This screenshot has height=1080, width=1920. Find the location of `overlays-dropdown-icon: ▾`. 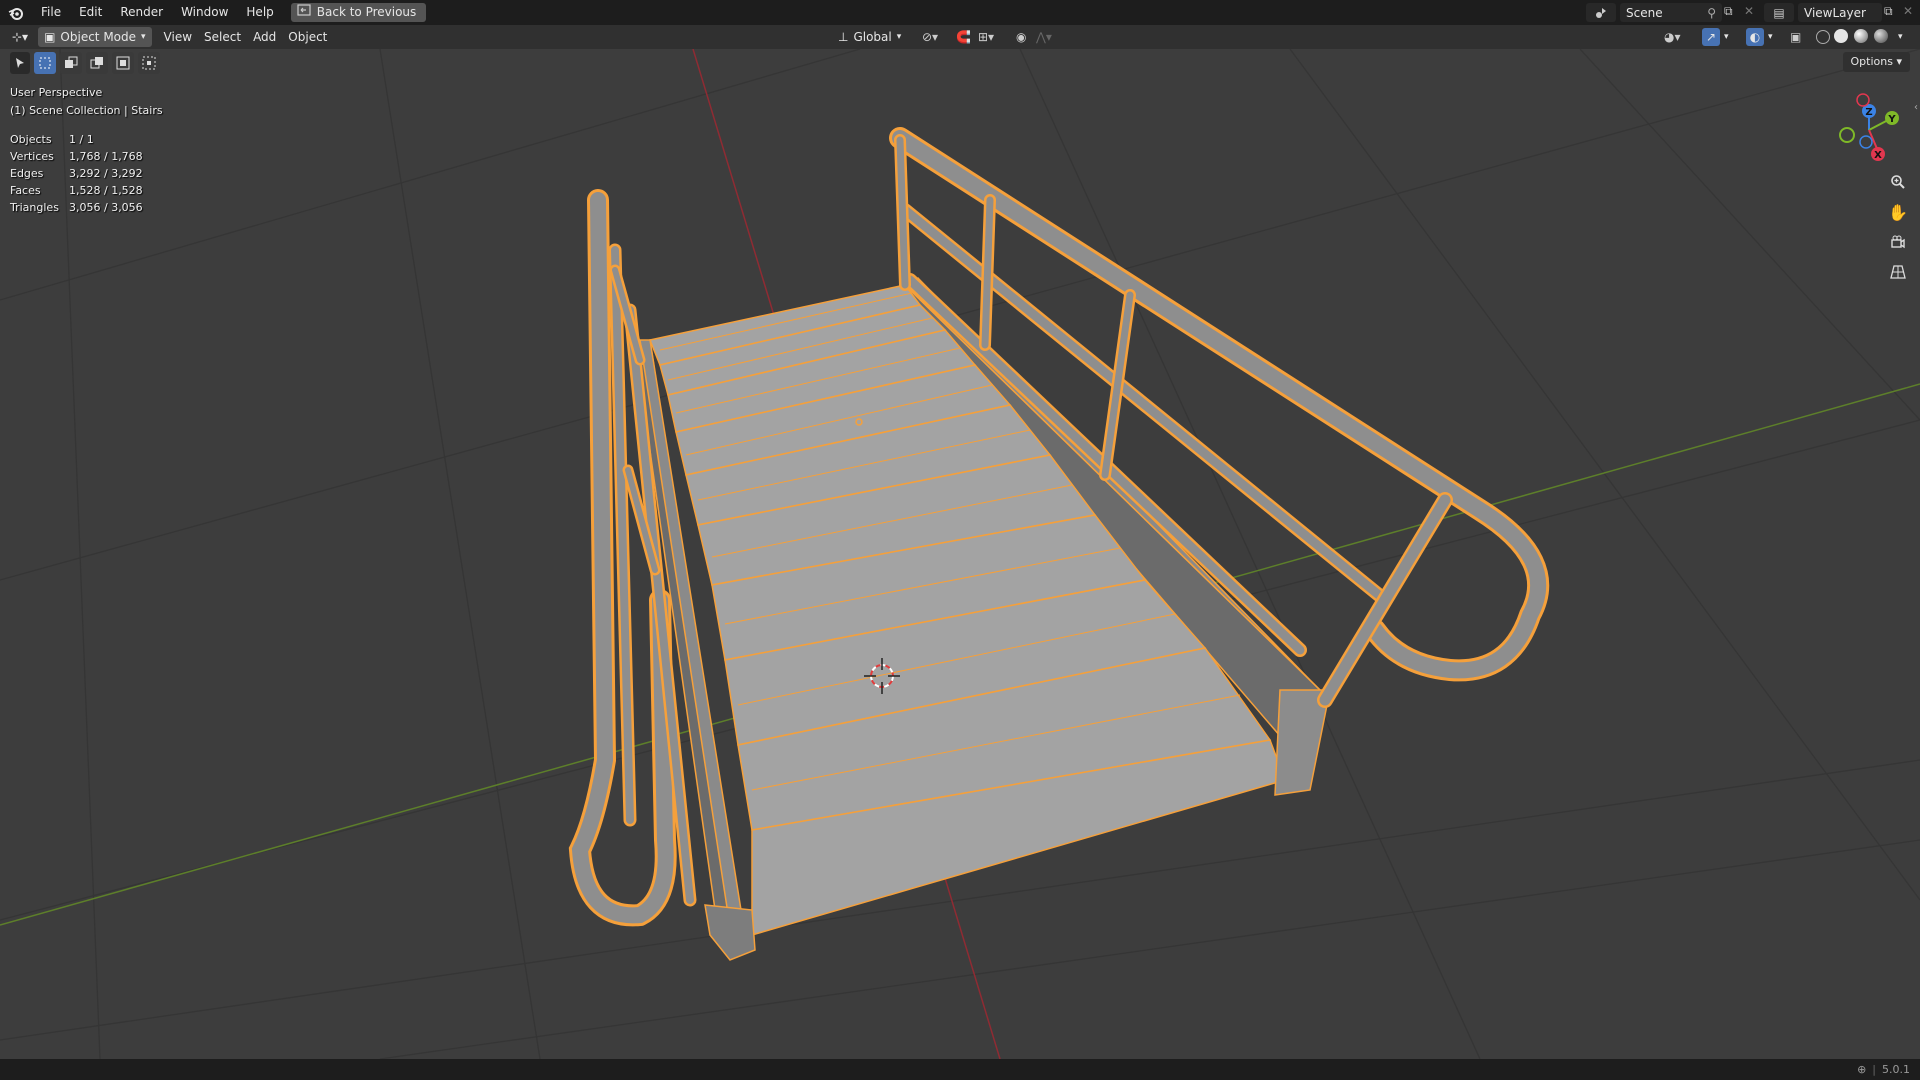

overlays-dropdown-icon: ▾ is located at coordinates (1770, 37).